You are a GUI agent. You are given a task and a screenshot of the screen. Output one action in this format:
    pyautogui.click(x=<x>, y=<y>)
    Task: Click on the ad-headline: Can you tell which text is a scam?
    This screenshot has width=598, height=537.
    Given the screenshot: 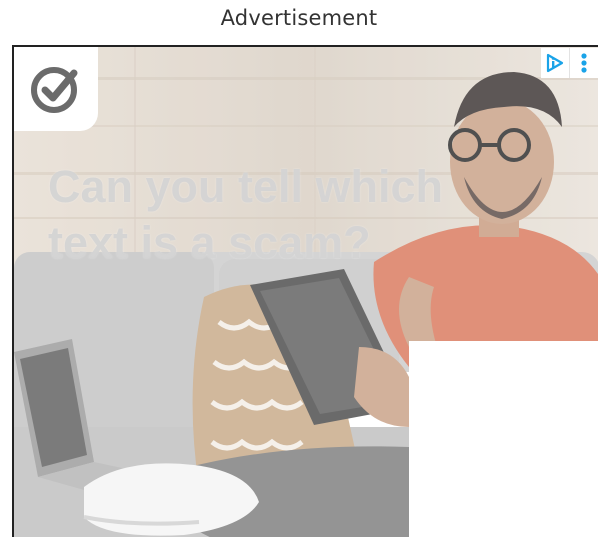 What is the action you would take?
    pyautogui.click(x=258, y=215)
    